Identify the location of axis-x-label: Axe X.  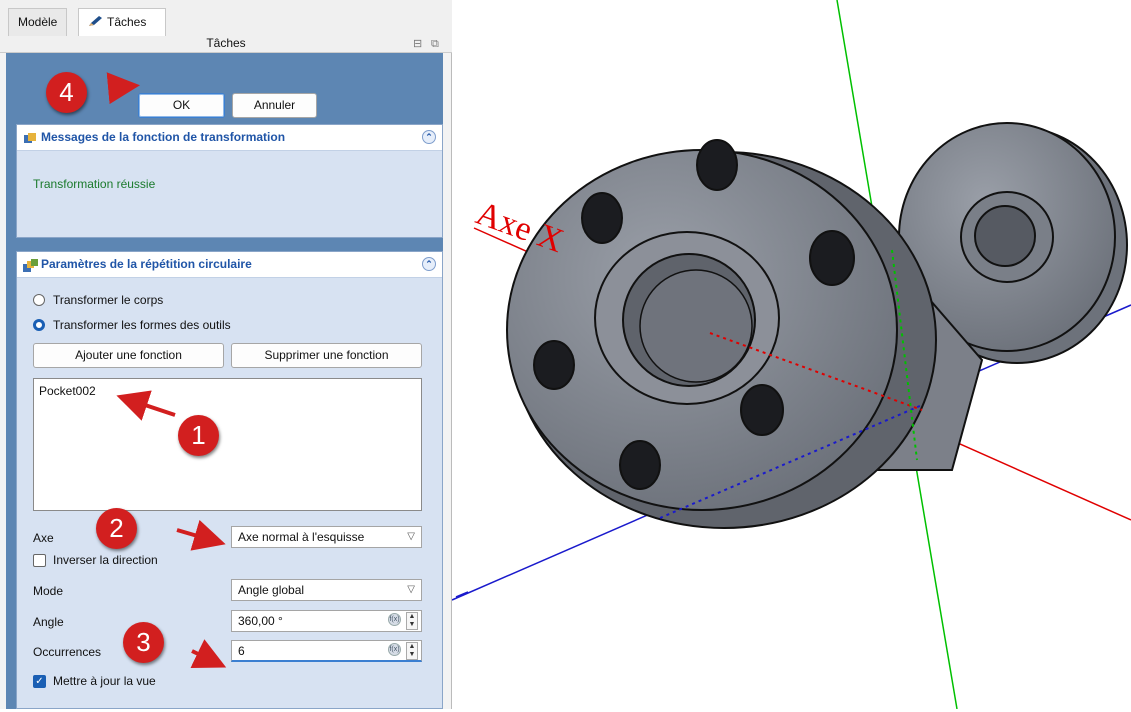
(519, 227).